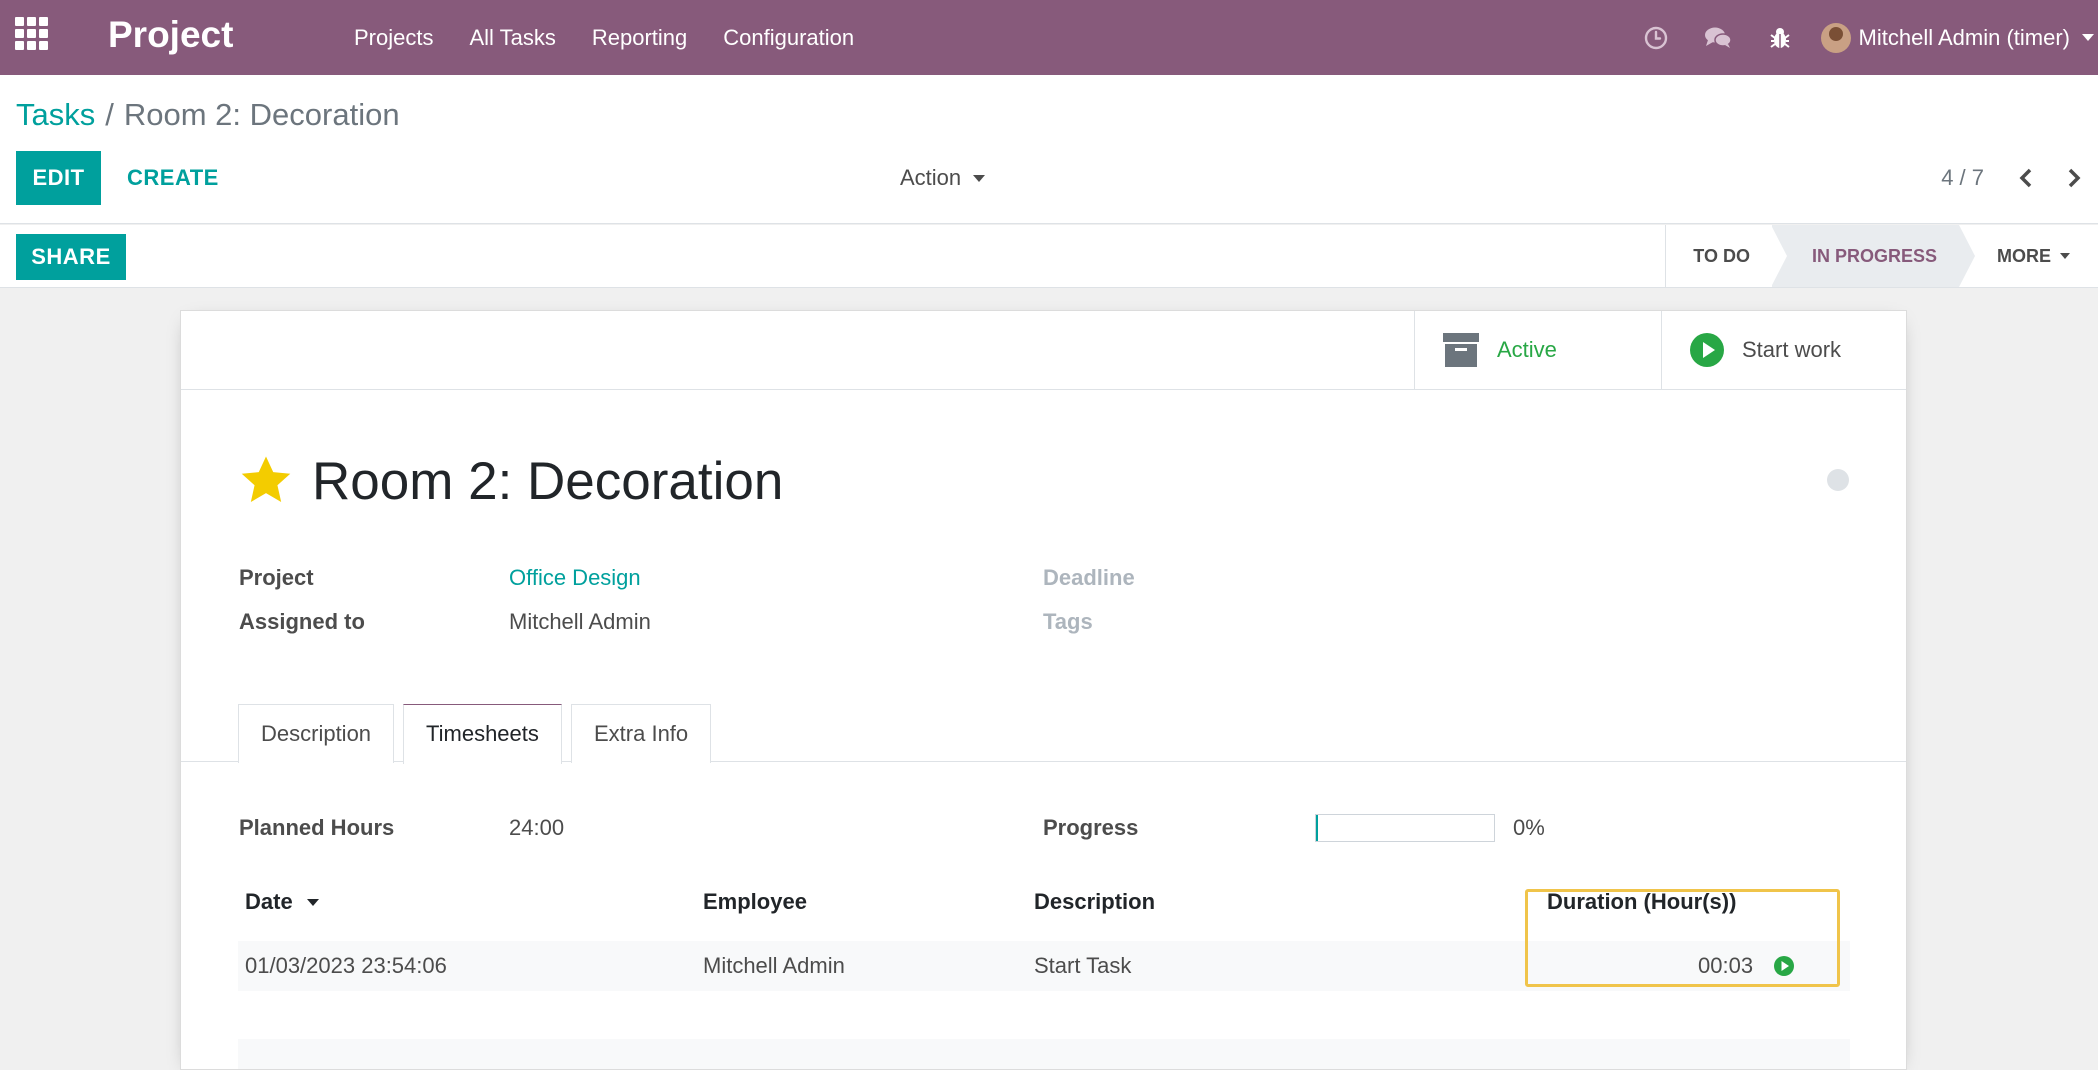  Describe the element at coordinates (1873, 256) in the screenshot. I see `stage-in-progress: IN PROGRESS` at that location.